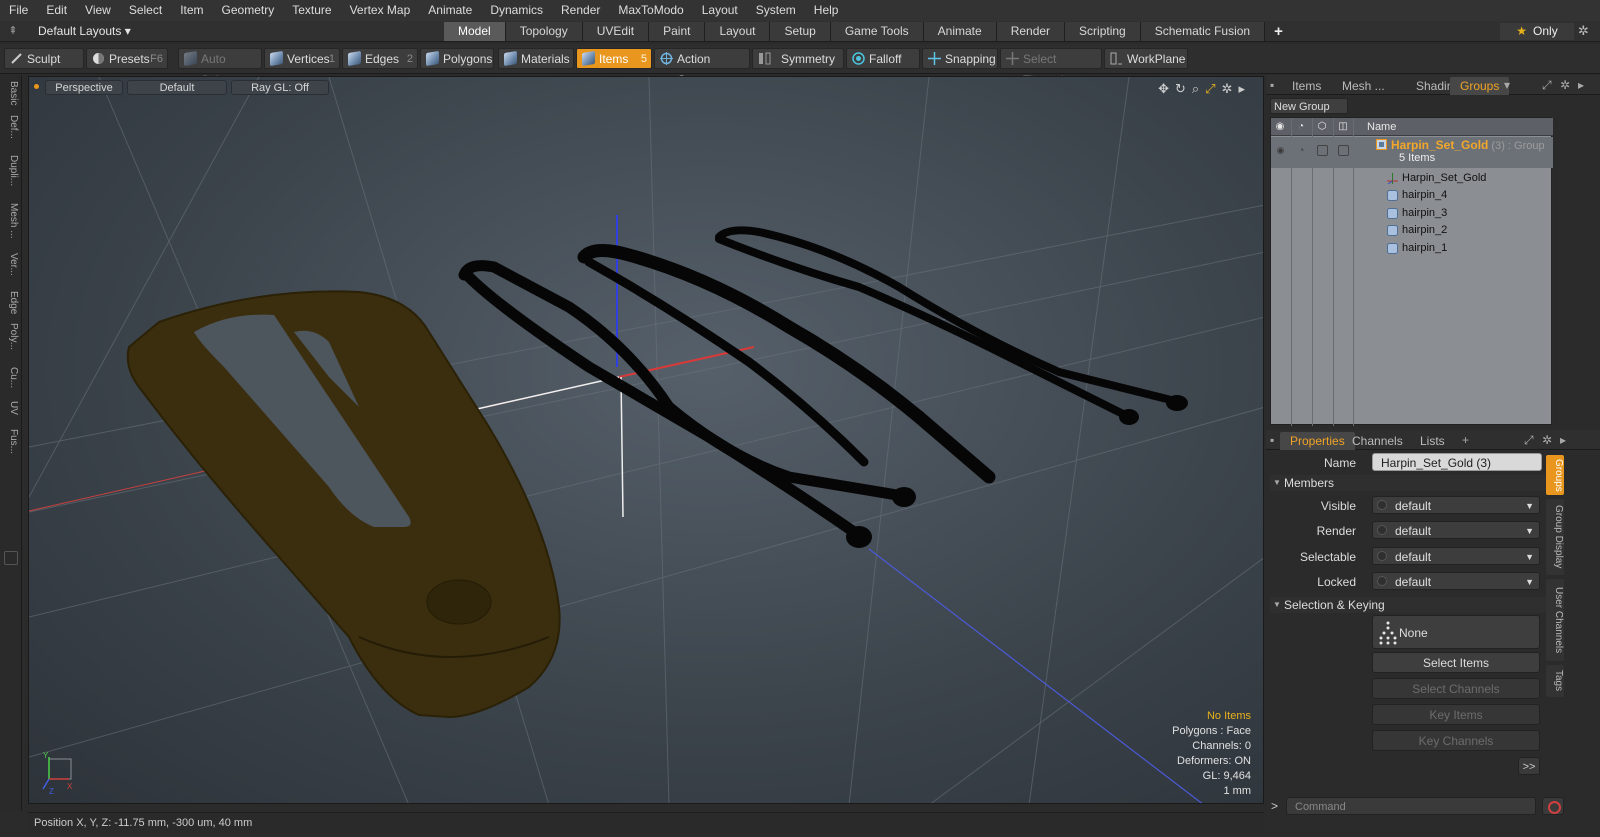 This screenshot has width=1600, height=837. Describe the element at coordinates (1457, 462) in the screenshot. I see `group-name-input: Harpin_Set_Gold (3)` at that location.